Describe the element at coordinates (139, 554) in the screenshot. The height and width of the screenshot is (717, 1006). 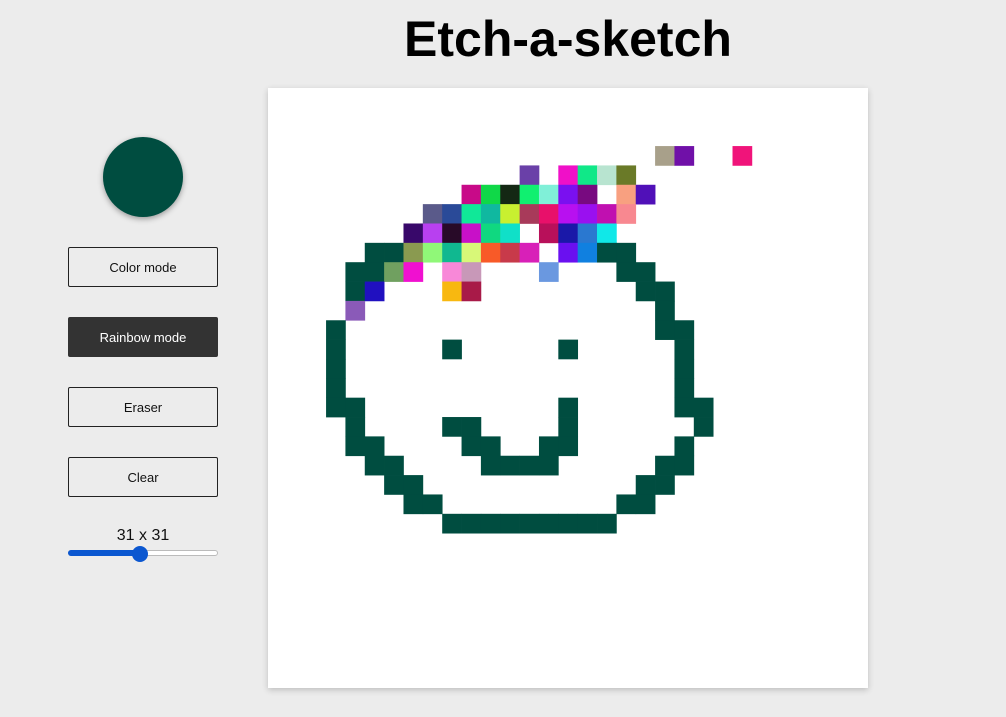
I see `slider-thumb` at that location.